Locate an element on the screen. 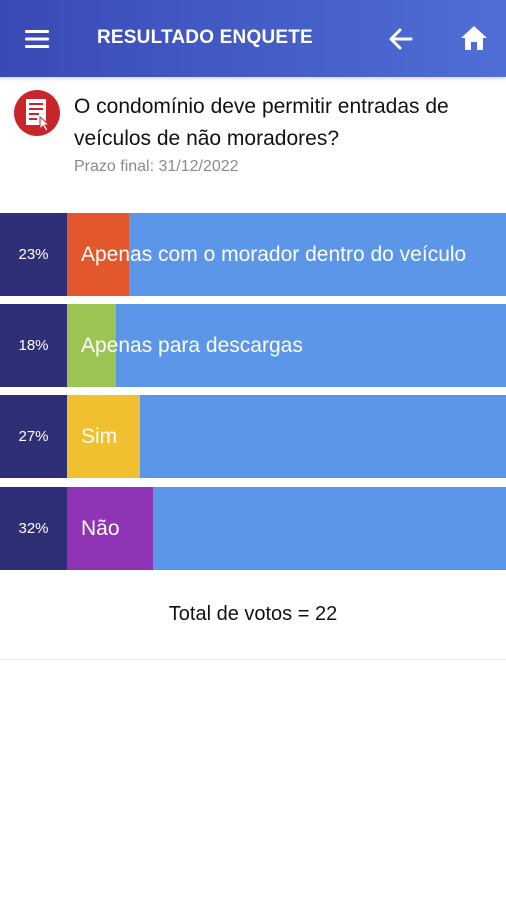 This screenshot has width=506, height=900. total-votes: Total de votos = 22 is located at coordinates (253, 614).